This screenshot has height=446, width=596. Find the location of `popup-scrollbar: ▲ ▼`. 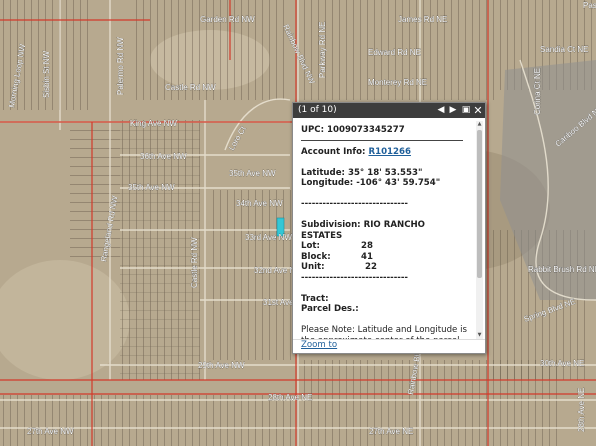

popup-scrollbar: ▲ ▼ is located at coordinates (479, 230).